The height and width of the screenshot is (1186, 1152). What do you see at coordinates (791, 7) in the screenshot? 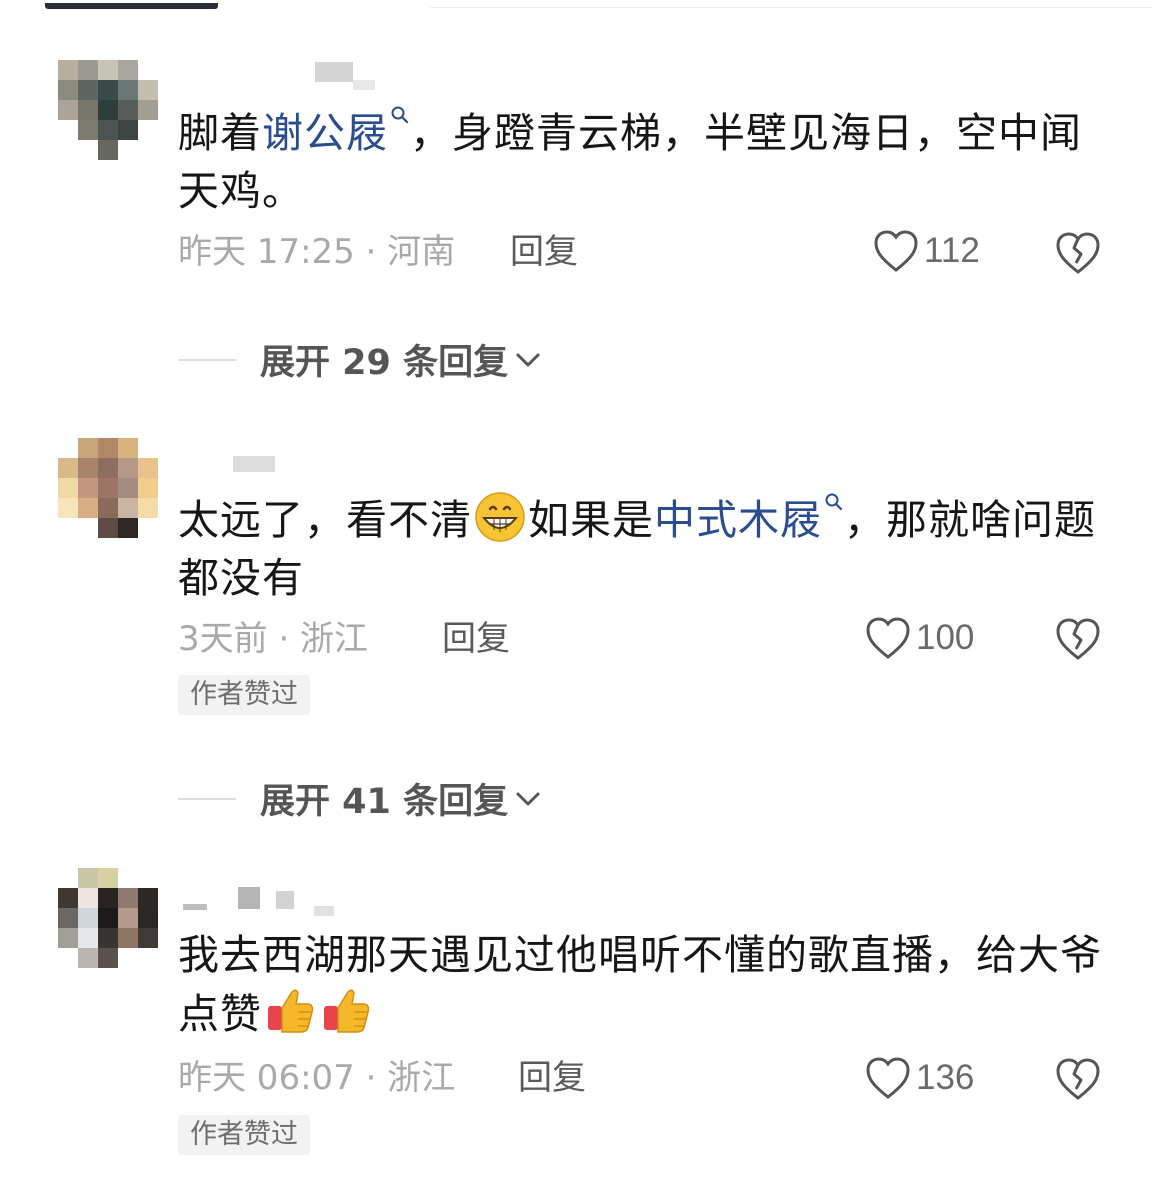
I see `top-divider-light` at bounding box center [791, 7].